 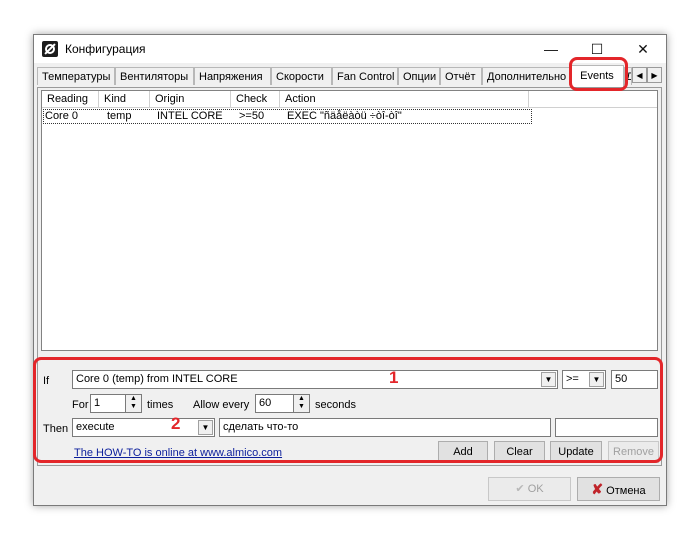 I want to click on cancel-button: ✘ Отмена, so click(x=618, y=489).